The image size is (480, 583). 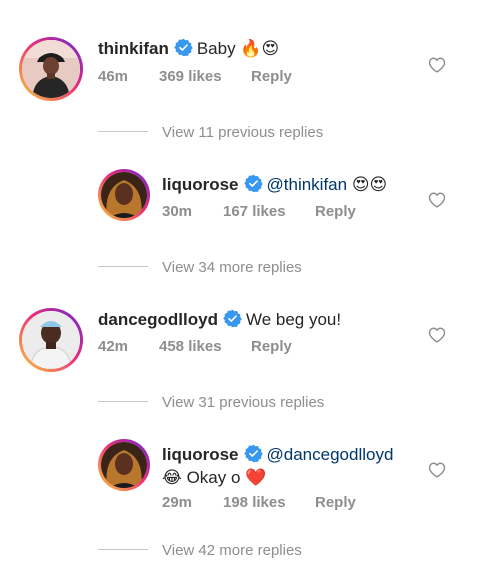 I want to click on view-replies-link: View 34 more replies, so click(x=232, y=267).